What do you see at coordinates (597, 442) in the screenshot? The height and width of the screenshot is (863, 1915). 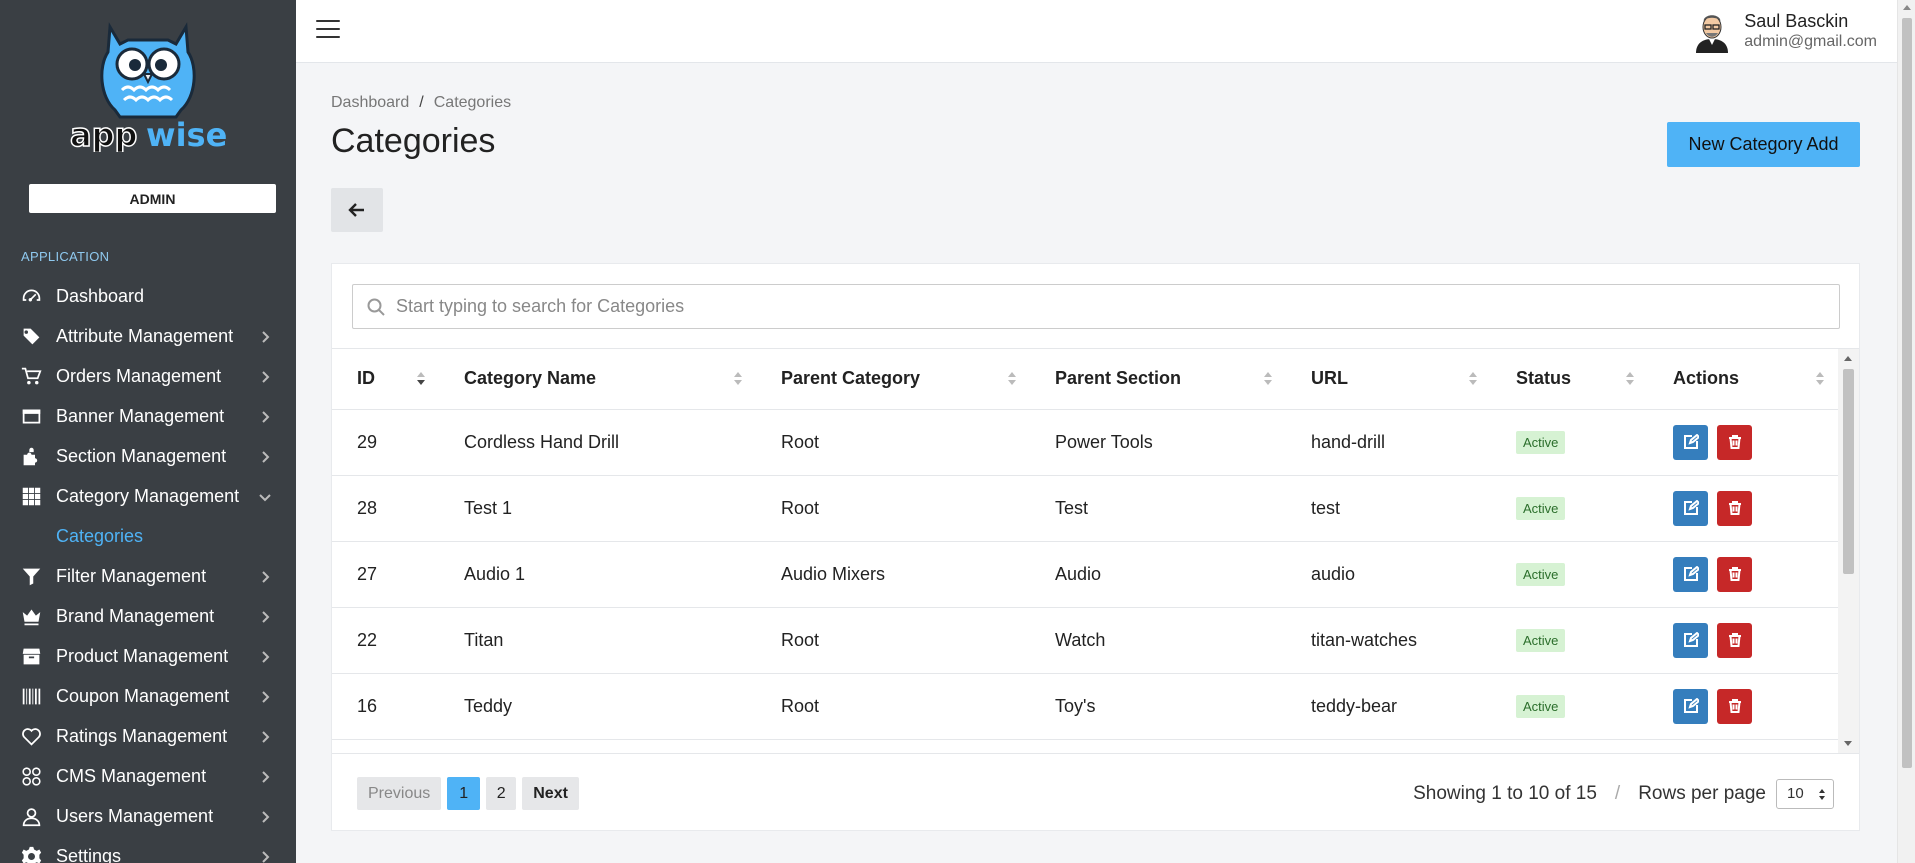 I see `cell-category-name: Cordless Hand Drill` at bounding box center [597, 442].